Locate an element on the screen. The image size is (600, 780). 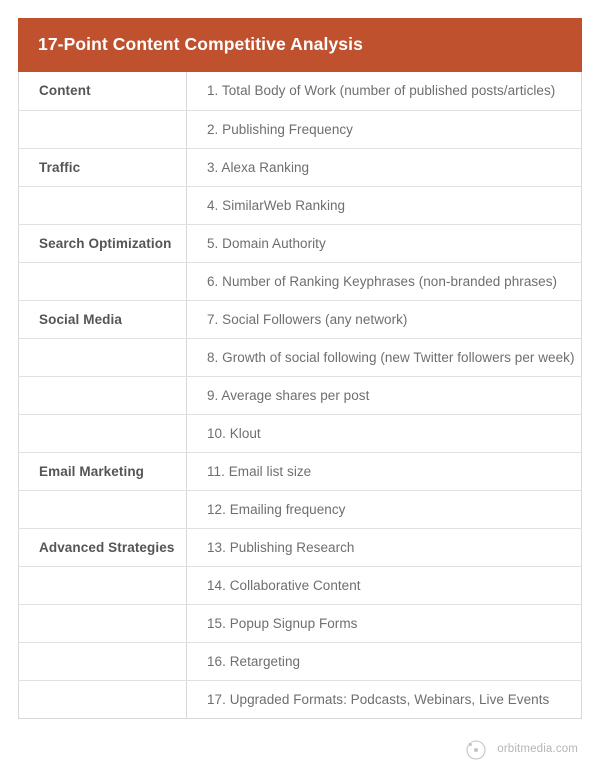
item-cell: 11. Email list size is located at coordinates (384, 471).